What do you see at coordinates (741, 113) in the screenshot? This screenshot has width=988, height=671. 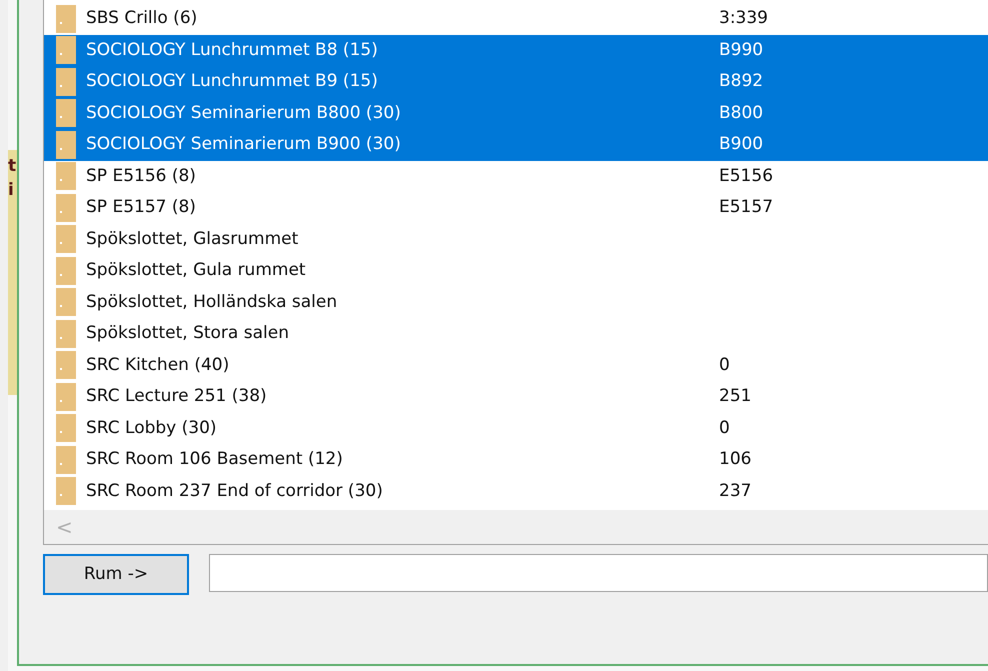 I see `room-code: B800` at bounding box center [741, 113].